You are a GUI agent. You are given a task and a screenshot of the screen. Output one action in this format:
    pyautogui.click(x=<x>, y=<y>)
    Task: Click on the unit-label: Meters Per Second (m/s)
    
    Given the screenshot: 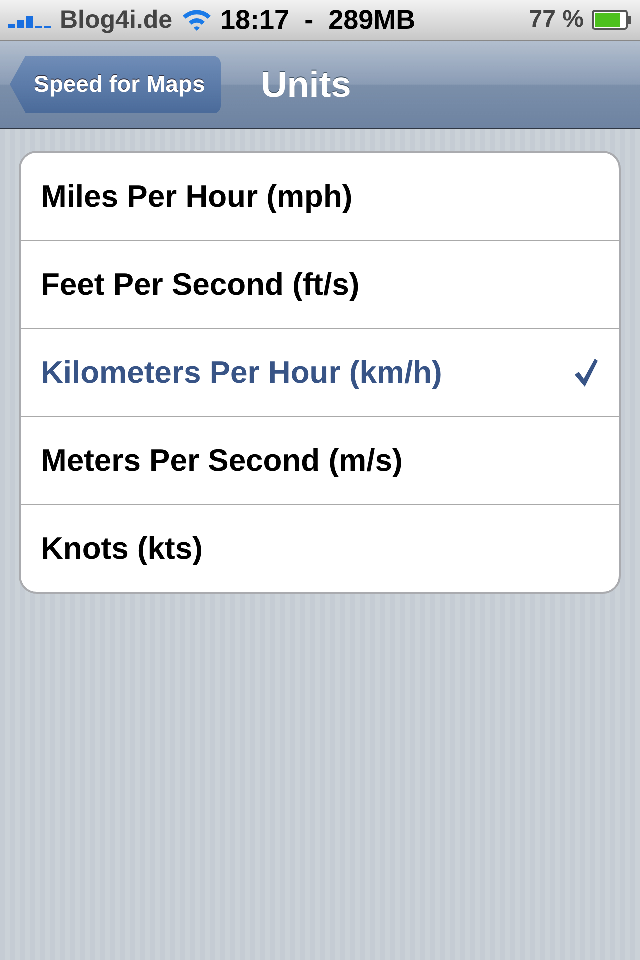 What is the action you would take?
    pyautogui.click(x=222, y=460)
    